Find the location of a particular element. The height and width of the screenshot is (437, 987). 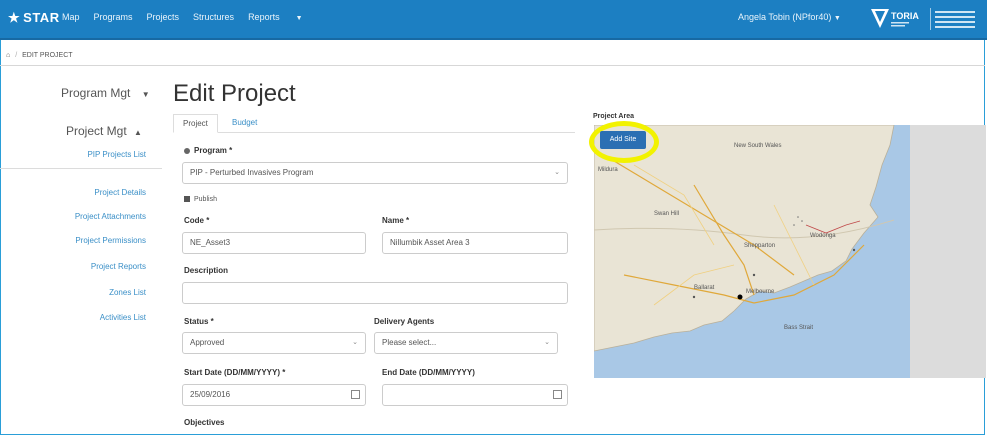

map-label-melbourne: Melbourne is located at coordinates (760, 292).